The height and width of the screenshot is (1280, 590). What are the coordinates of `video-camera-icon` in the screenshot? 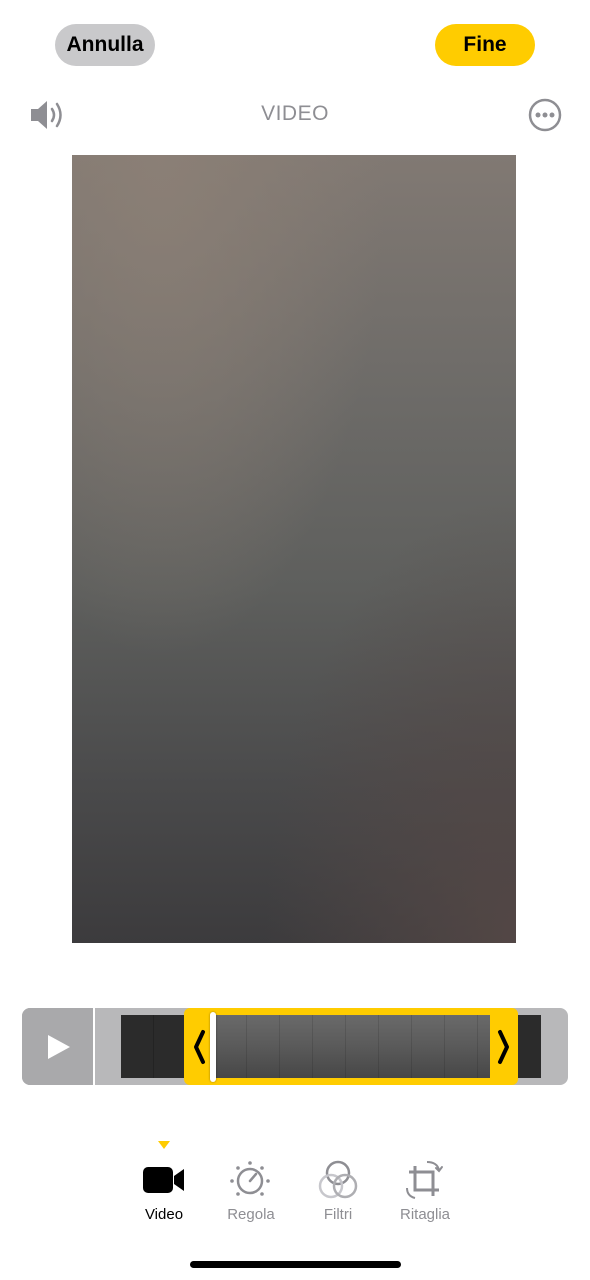 It's located at (163, 1180).